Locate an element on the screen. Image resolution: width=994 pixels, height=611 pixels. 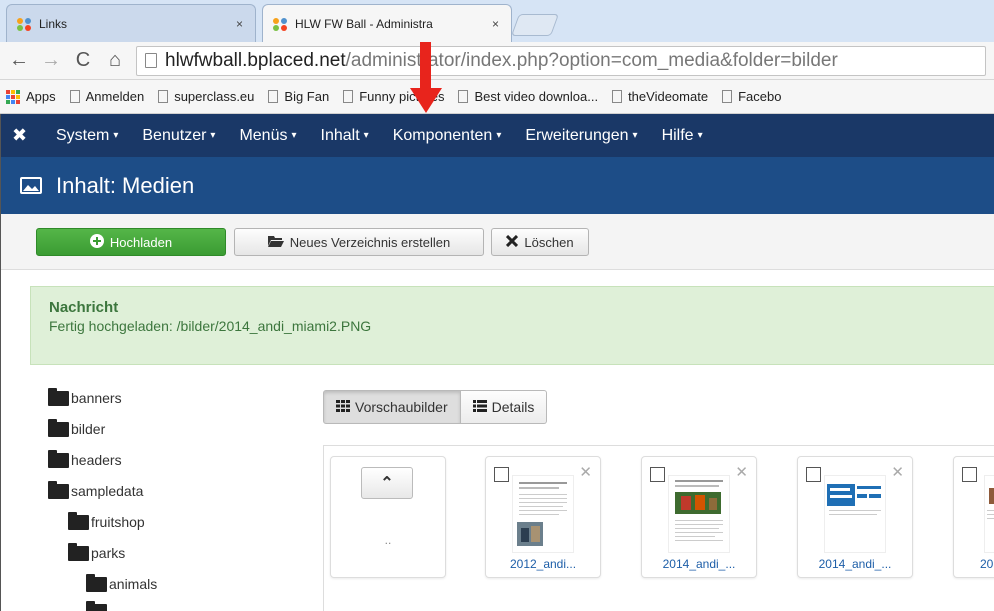
menu-erweiterungen: Erweiterungen ▾ is located at coordinates (581, 136).